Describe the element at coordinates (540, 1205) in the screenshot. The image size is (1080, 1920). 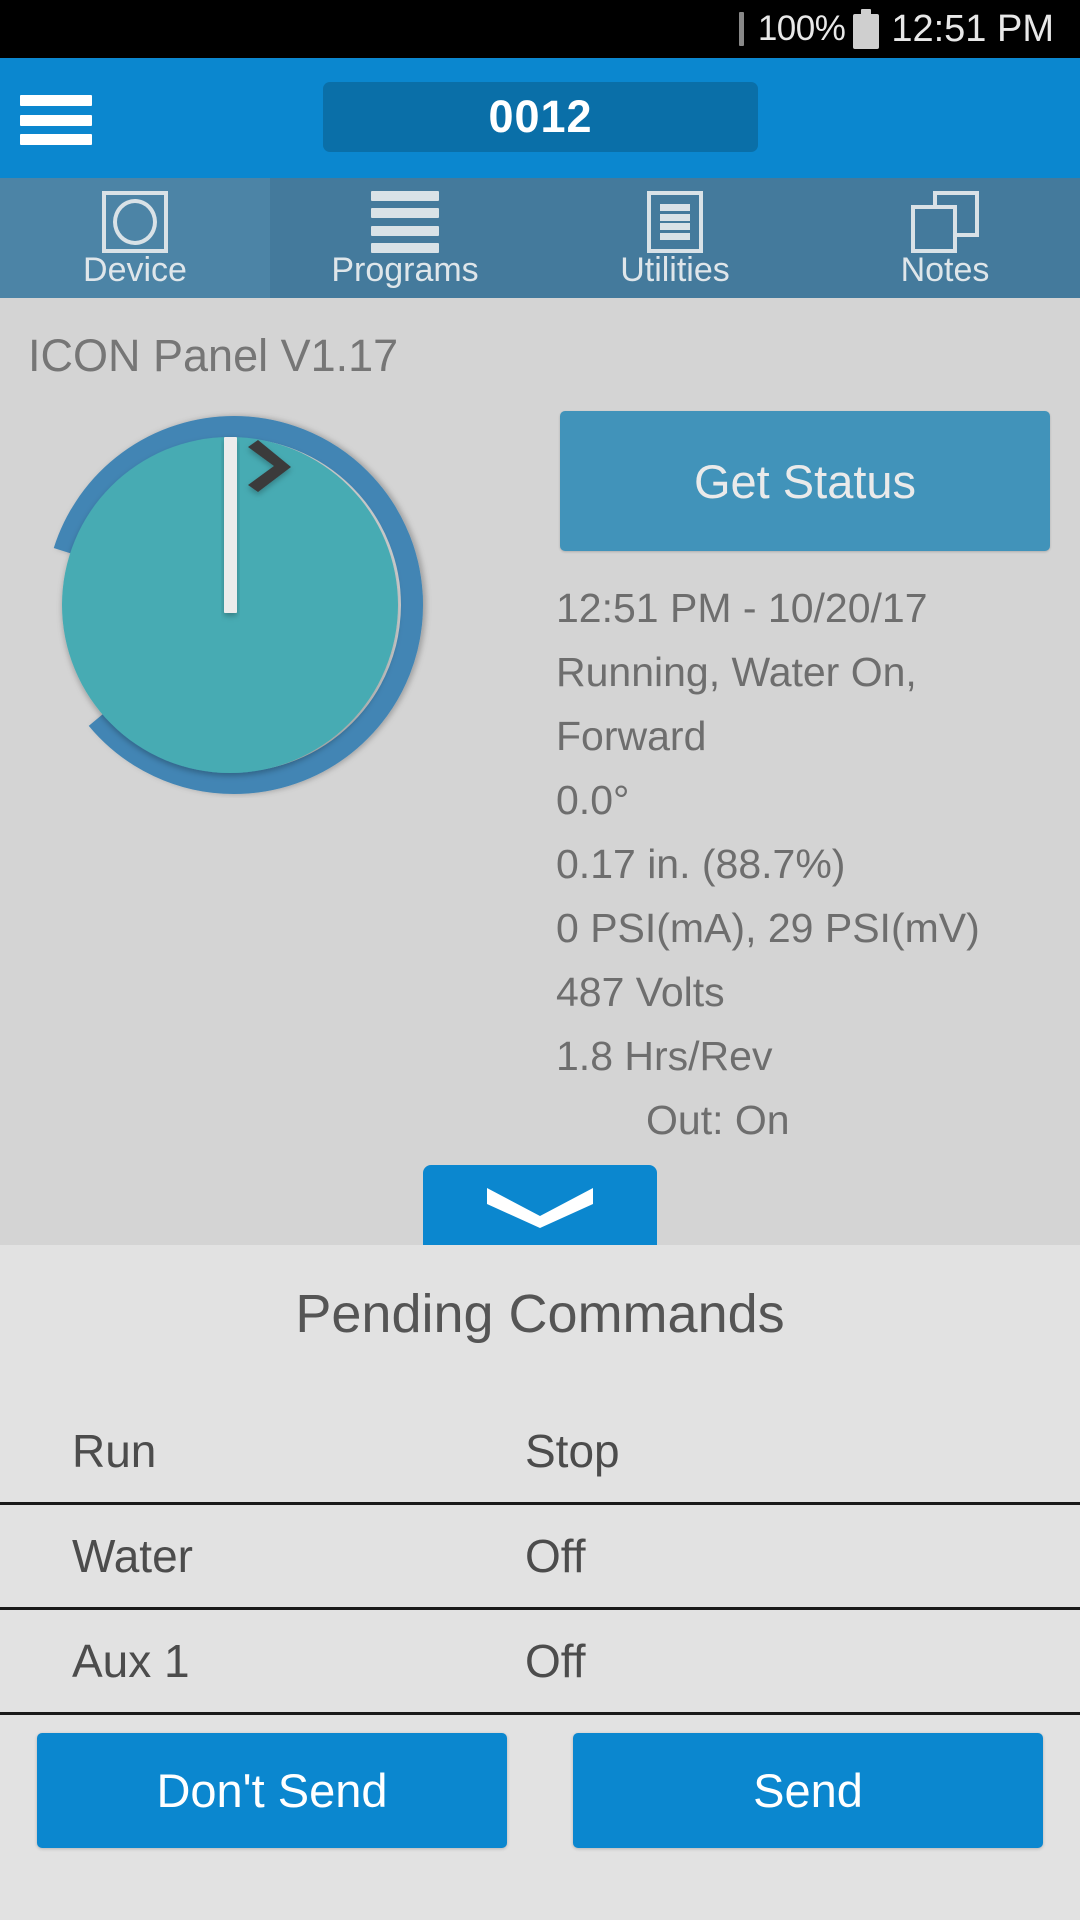
I see `chevron-down-icon` at that location.